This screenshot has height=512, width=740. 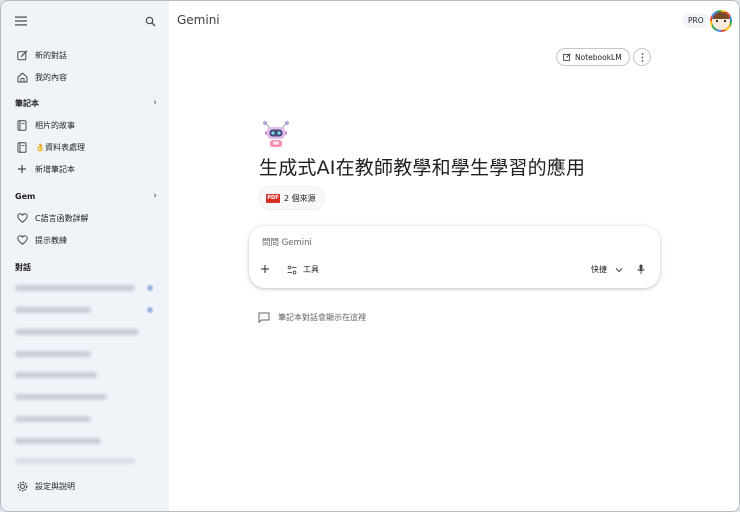 I want to click on notebook-chats-hint: 筆記本對話會顯示在這裡, so click(x=312, y=317).